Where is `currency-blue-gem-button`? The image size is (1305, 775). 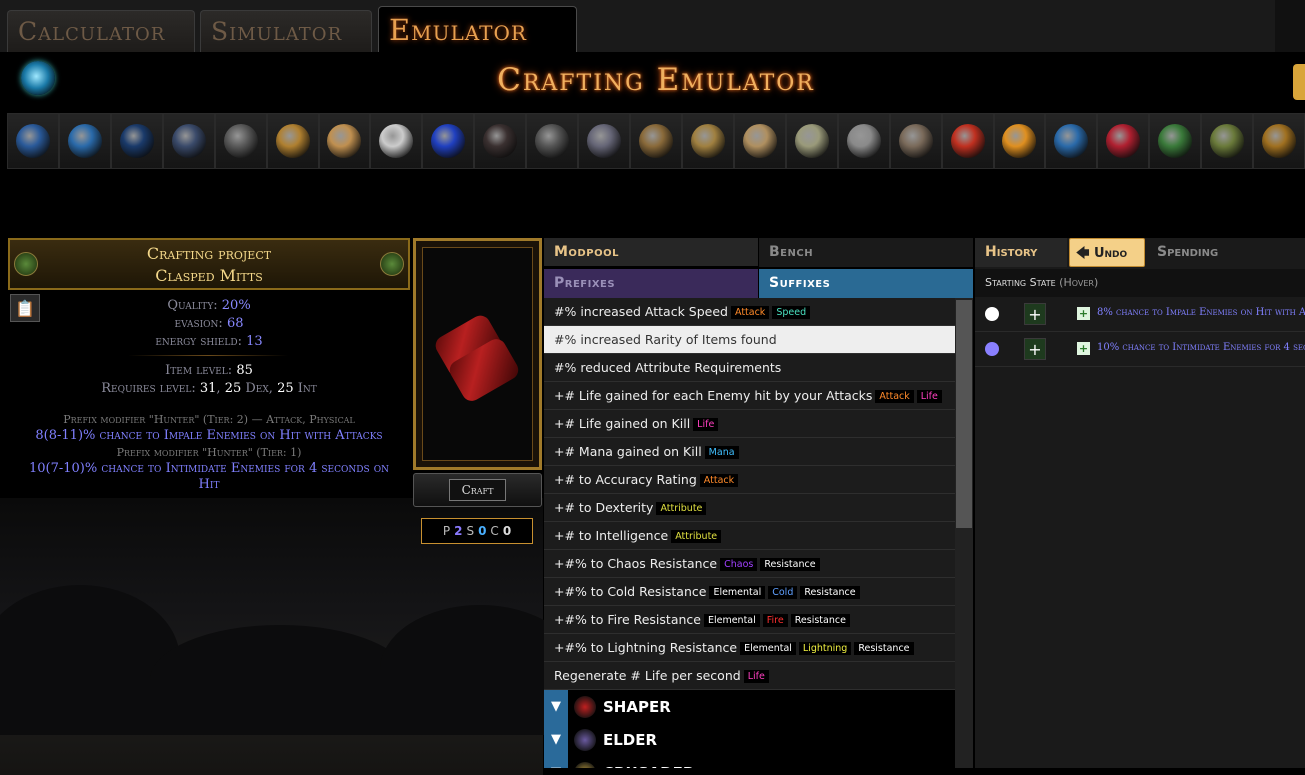 currency-blue-gem-button is located at coordinates (448, 141).